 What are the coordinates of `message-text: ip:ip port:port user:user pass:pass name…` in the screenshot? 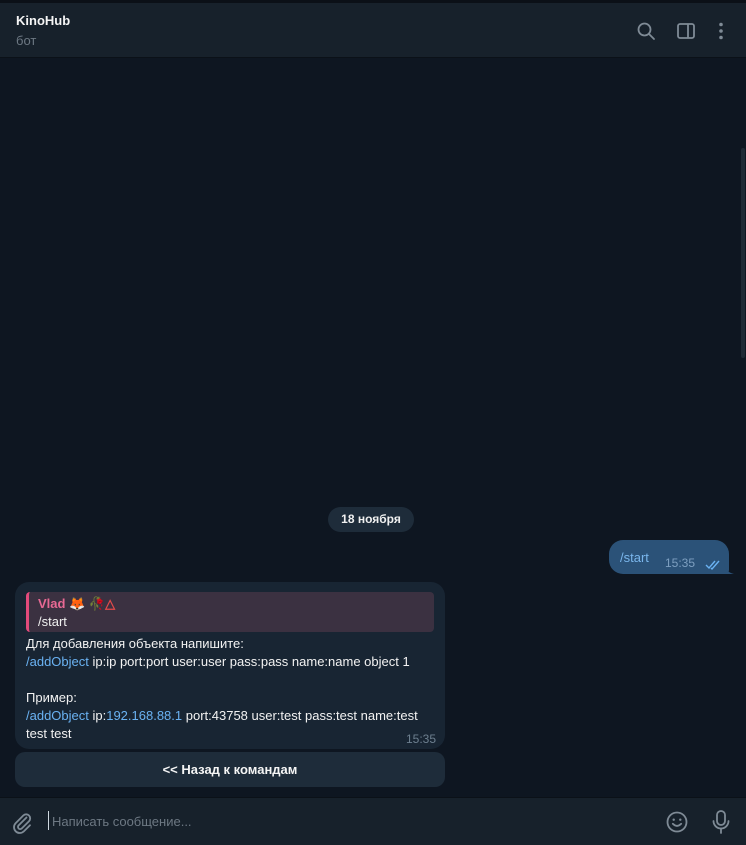 It's located at (249, 661).